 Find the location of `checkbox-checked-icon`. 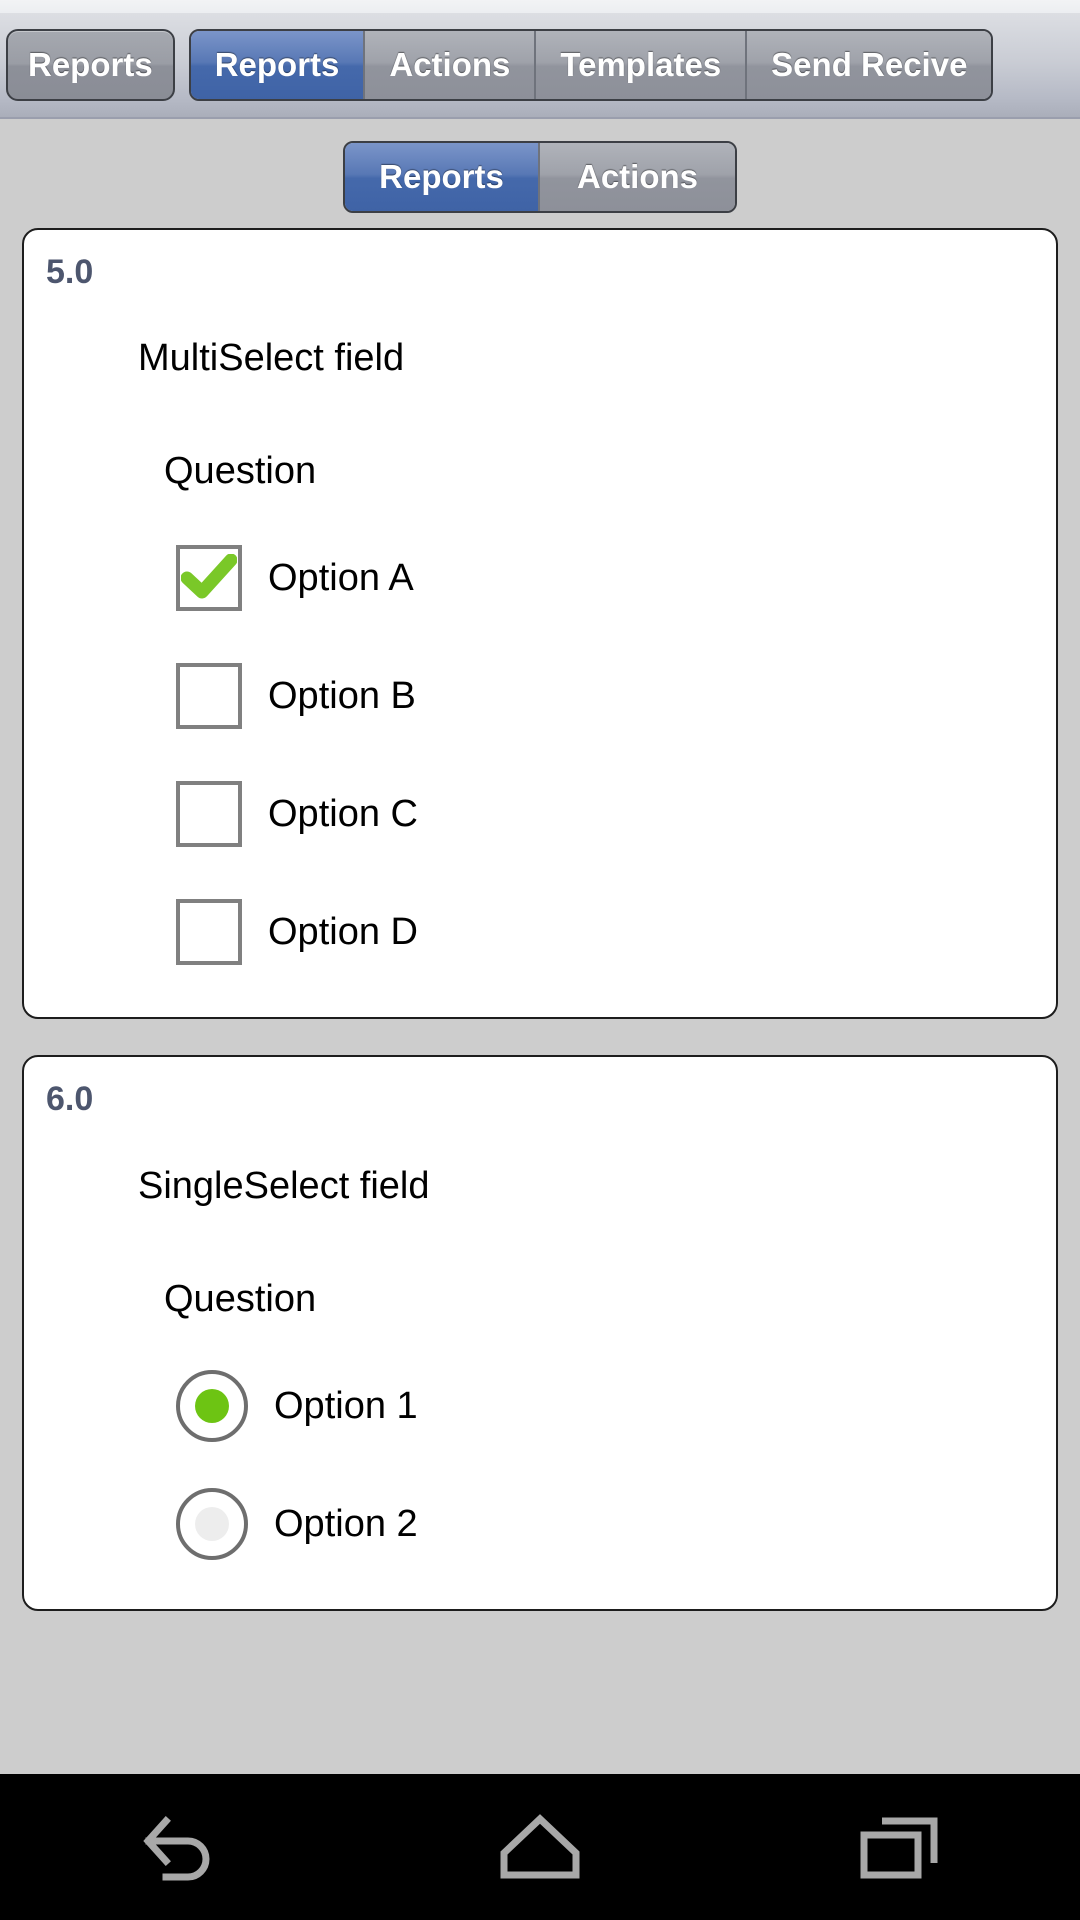

checkbox-checked-icon is located at coordinates (209, 578).